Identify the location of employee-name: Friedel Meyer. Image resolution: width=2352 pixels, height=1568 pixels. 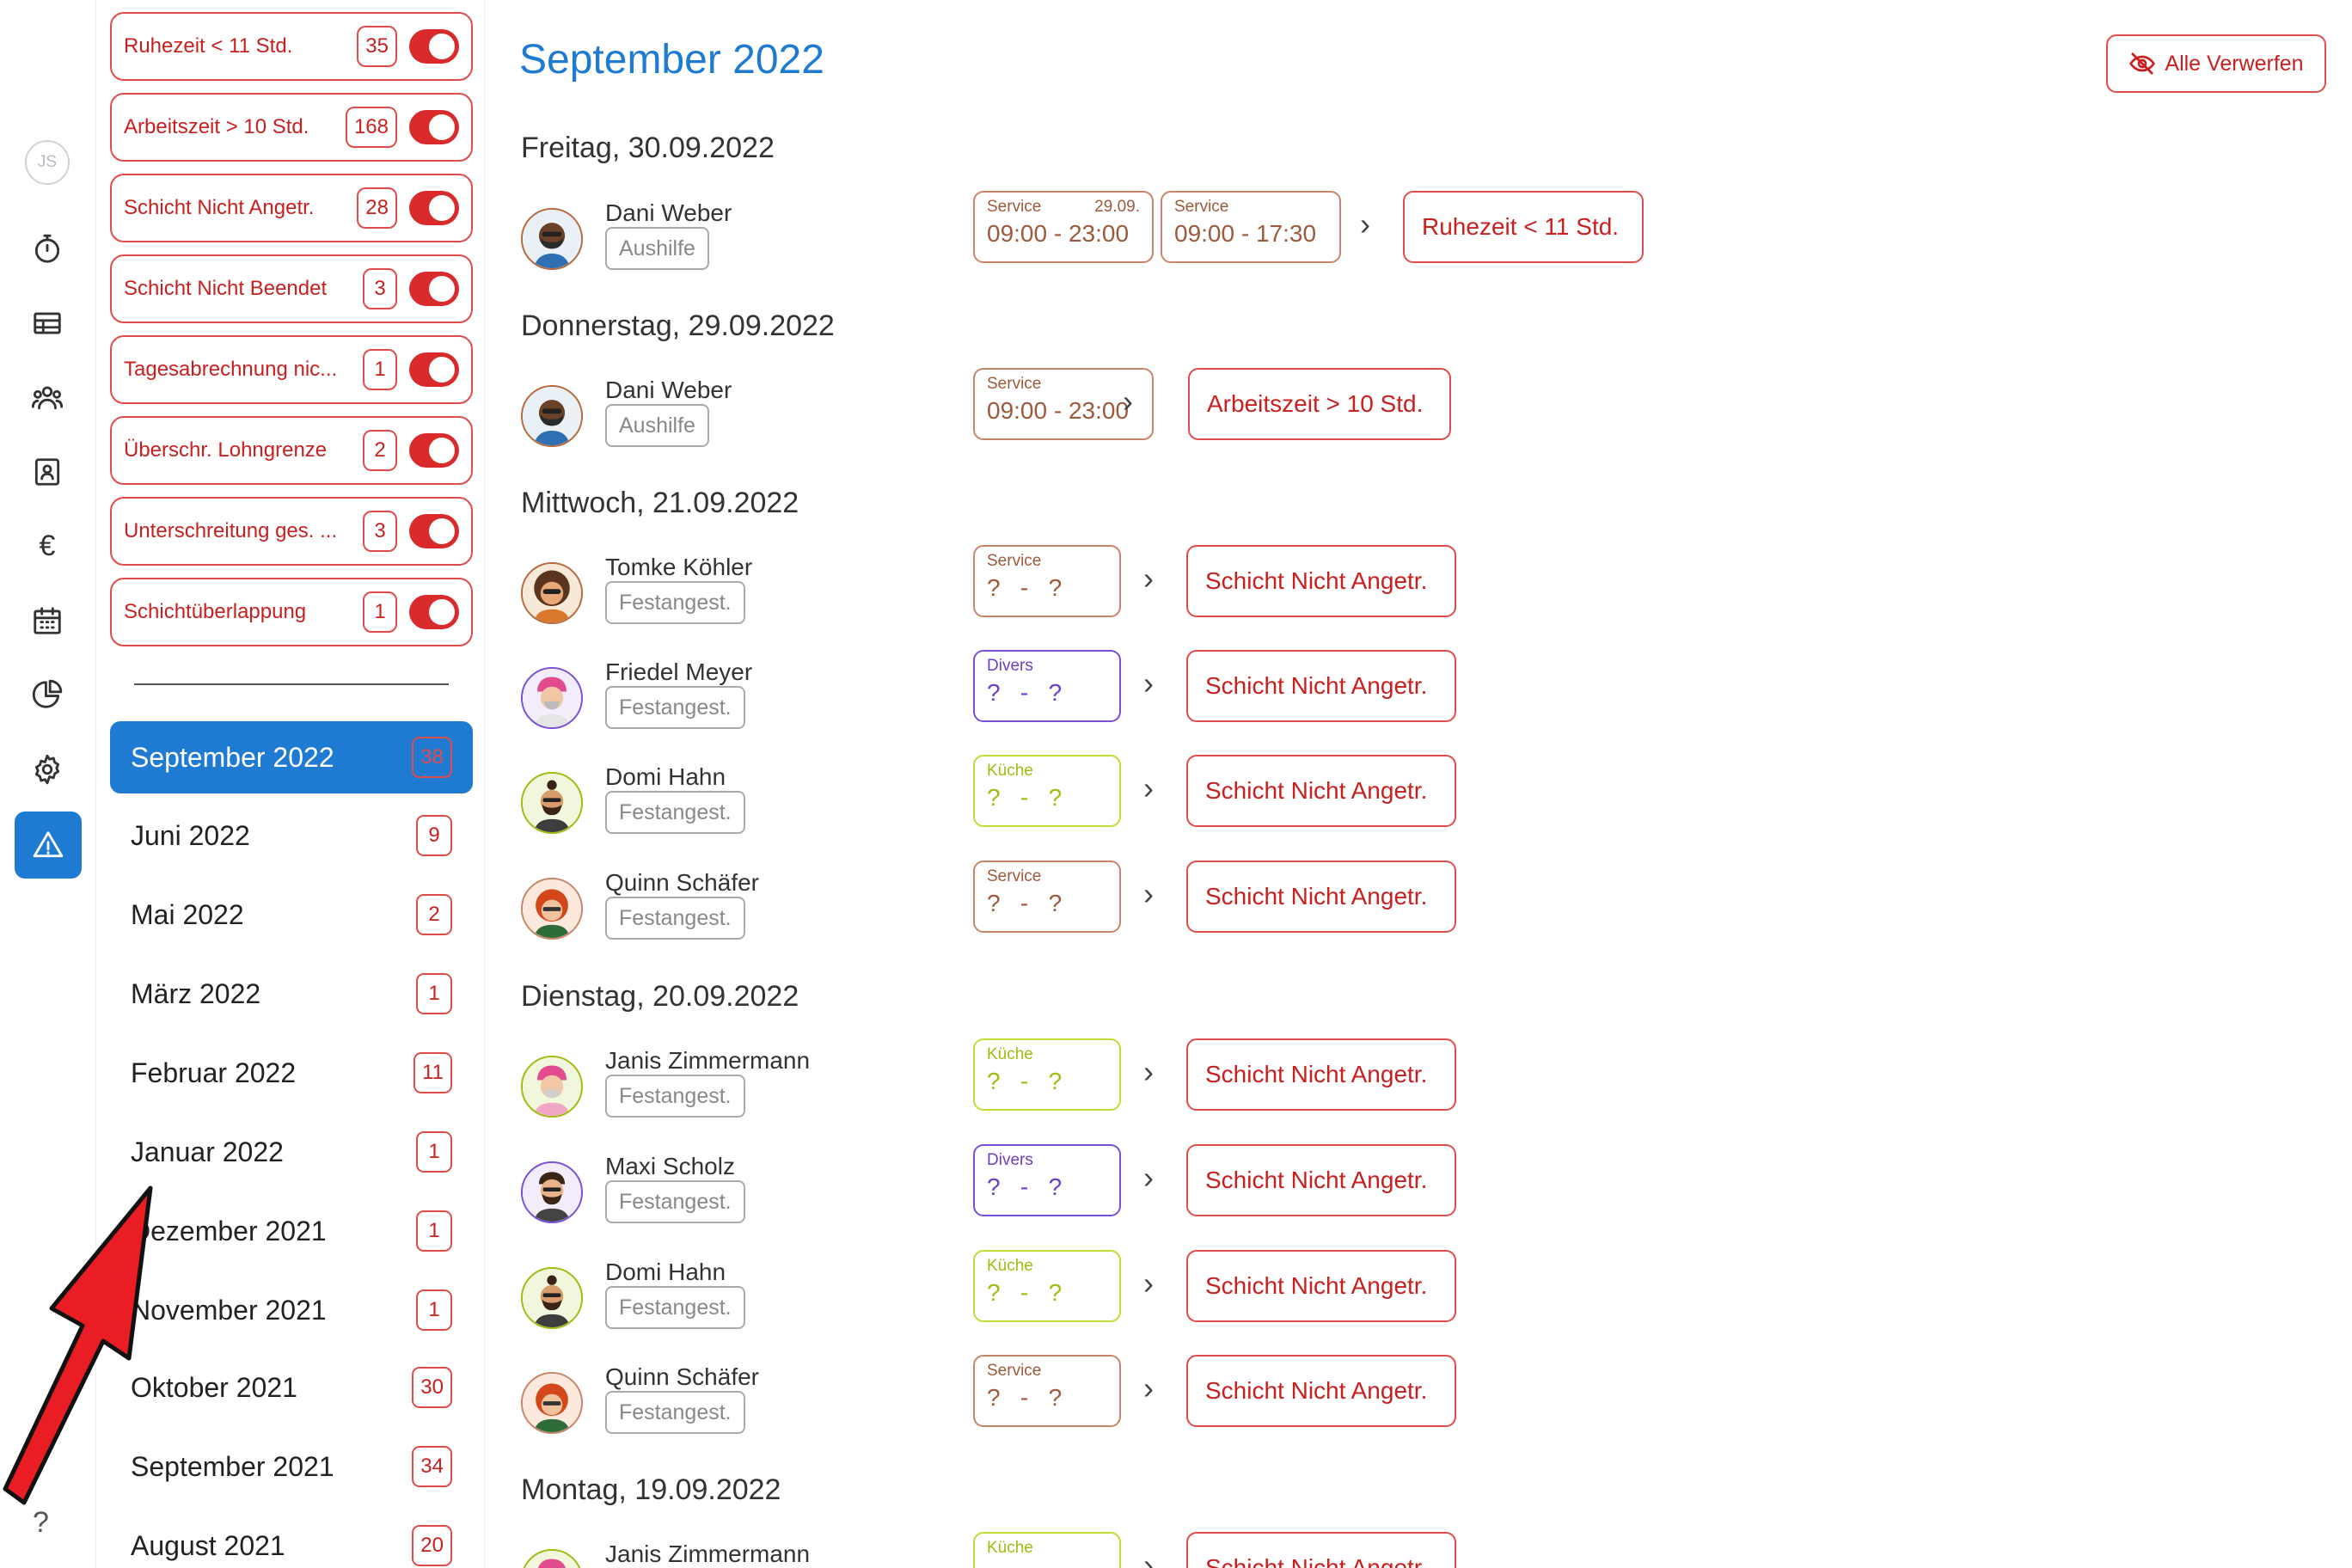
(679, 671).